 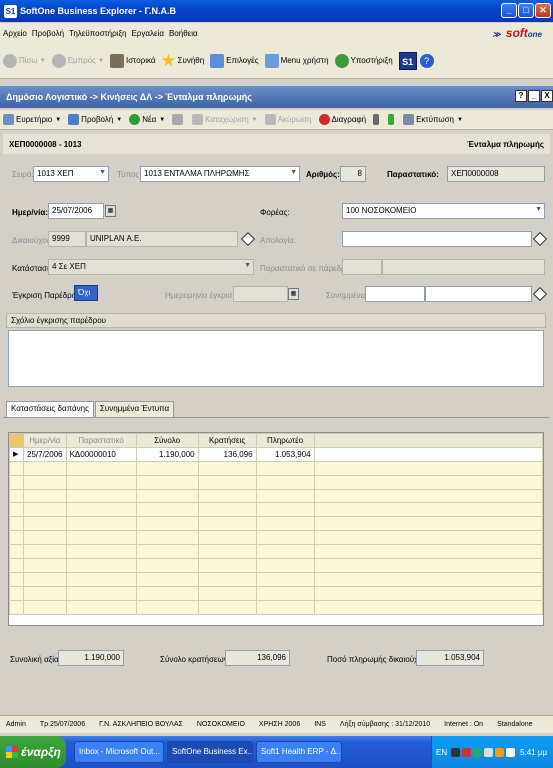 I want to click on total-value-label: Συνολική αξία:, so click(x=35, y=659).